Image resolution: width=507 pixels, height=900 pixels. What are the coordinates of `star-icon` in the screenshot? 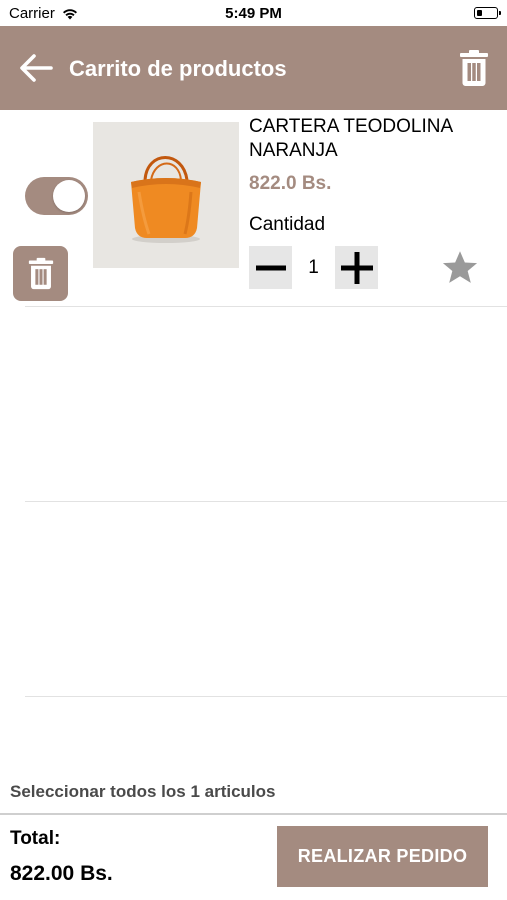 It's located at (460, 267).